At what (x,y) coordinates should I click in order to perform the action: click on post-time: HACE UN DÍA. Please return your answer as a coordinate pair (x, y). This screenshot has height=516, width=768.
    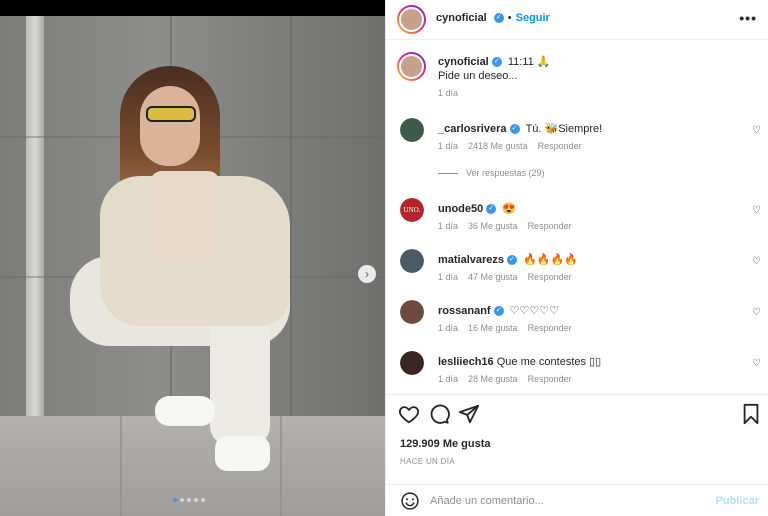
    Looking at the image, I should click on (427, 461).